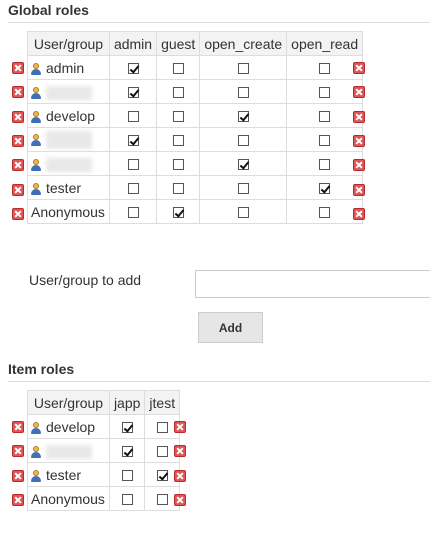 Image resolution: width=430 pixels, height=535 pixels. Describe the element at coordinates (104, 402) in the screenshot. I see `item-roles-header-row: User/group japp jtest` at that location.